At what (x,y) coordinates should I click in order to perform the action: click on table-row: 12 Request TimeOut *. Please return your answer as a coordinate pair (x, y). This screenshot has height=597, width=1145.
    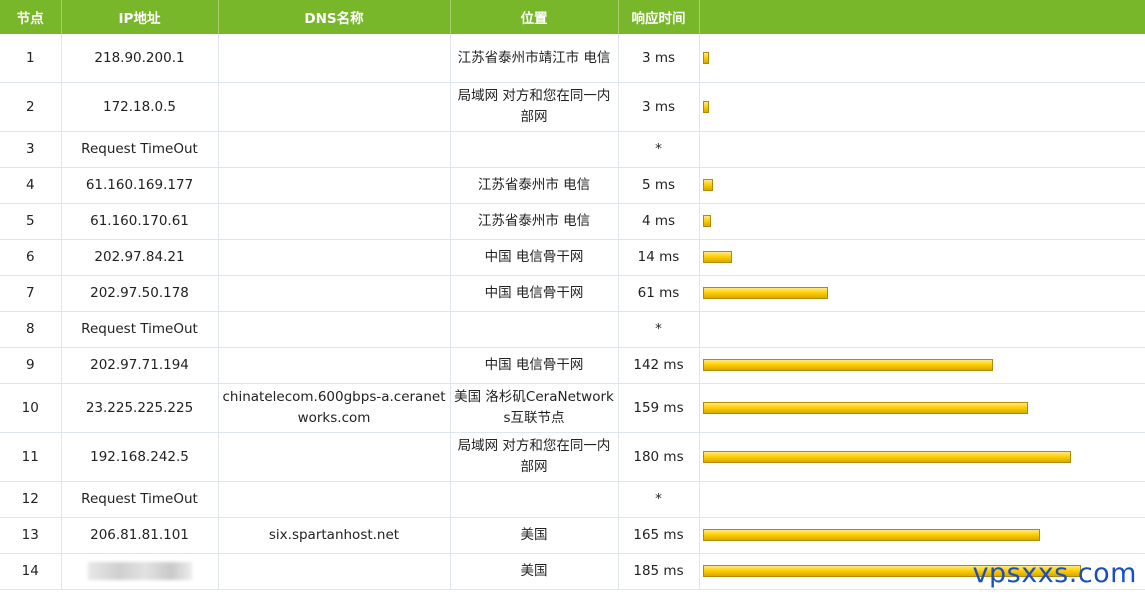
    Looking at the image, I should click on (572, 499).